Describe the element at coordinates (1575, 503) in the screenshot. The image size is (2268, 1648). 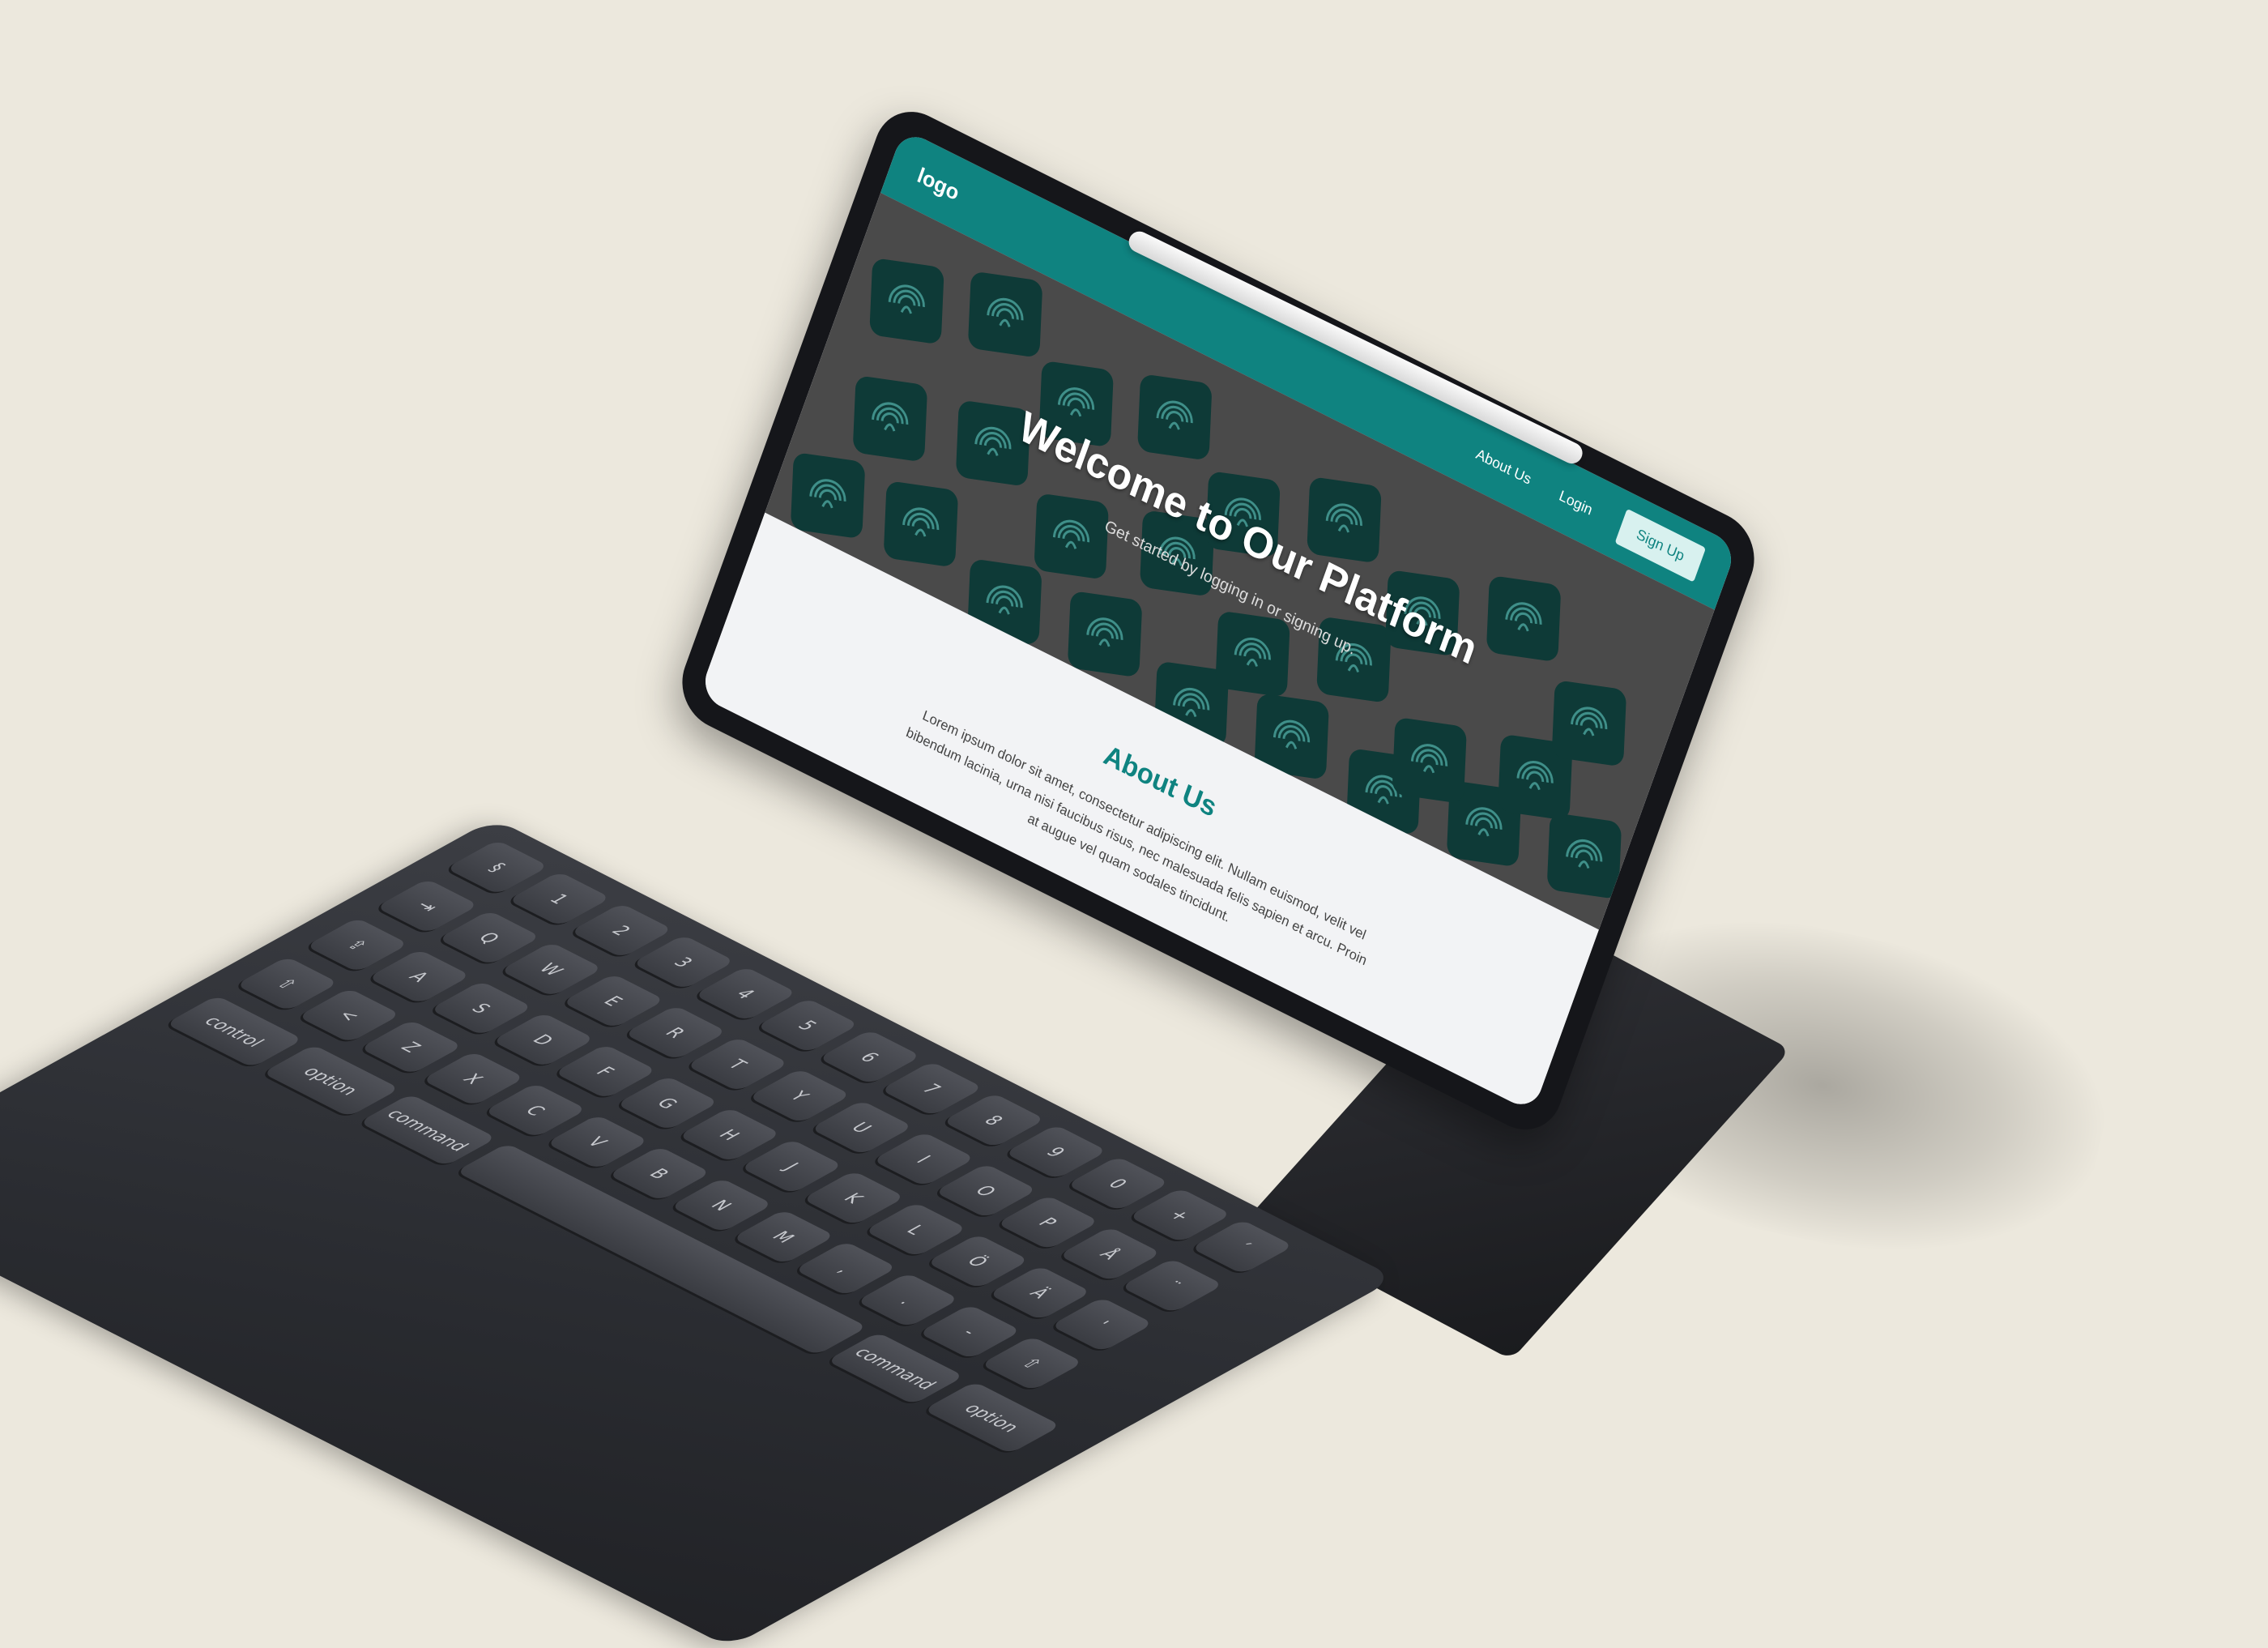
I see `nav-link-login: Login` at that location.